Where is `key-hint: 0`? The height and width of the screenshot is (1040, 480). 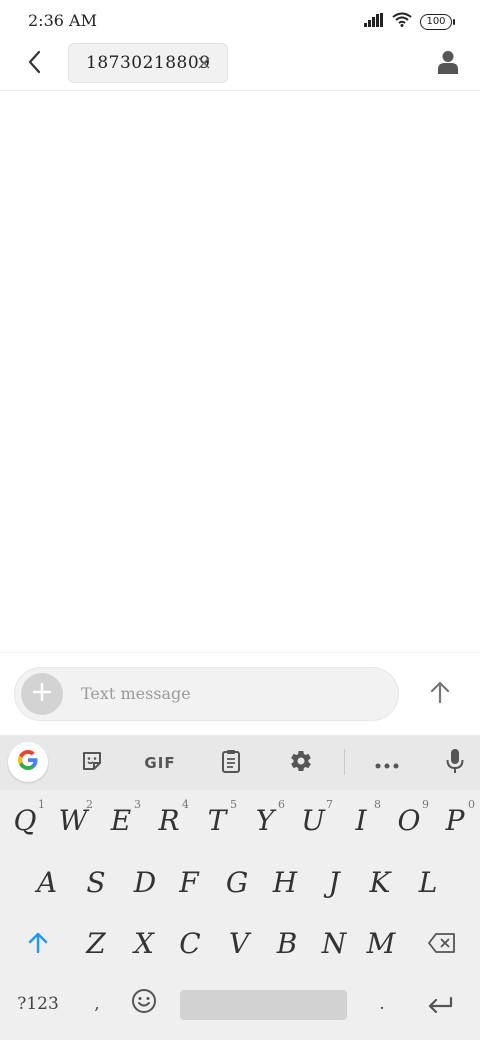 key-hint: 0 is located at coordinates (471, 804).